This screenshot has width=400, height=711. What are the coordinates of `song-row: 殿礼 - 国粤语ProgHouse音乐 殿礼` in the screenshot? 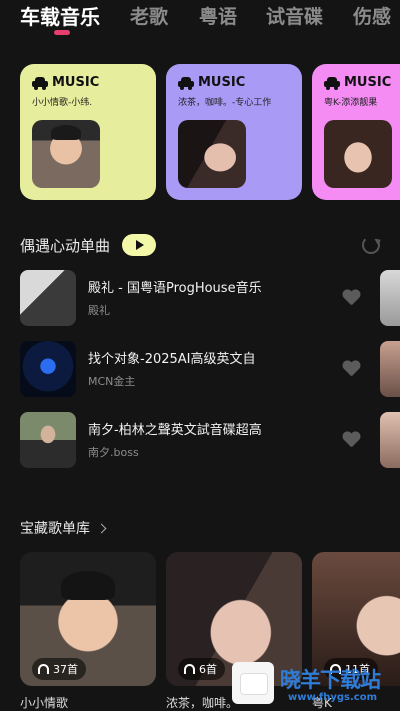 It's located at (210, 298).